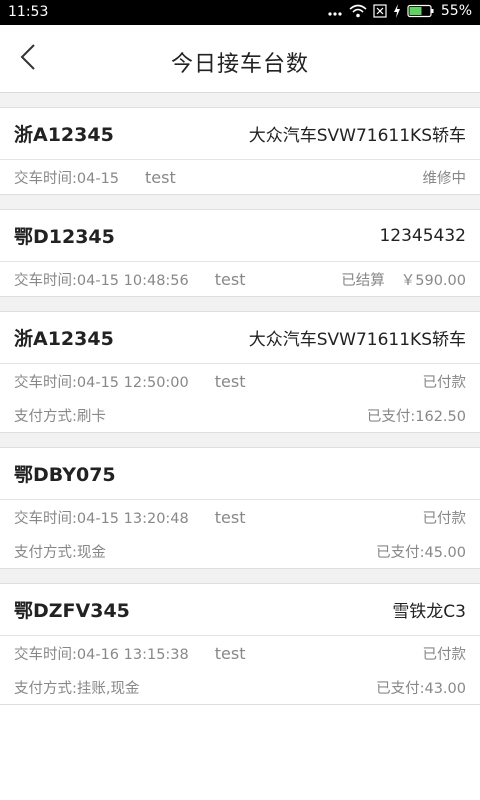 The height and width of the screenshot is (800, 480). I want to click on paid-amount: 已支付:45.00, so click(421, 552).